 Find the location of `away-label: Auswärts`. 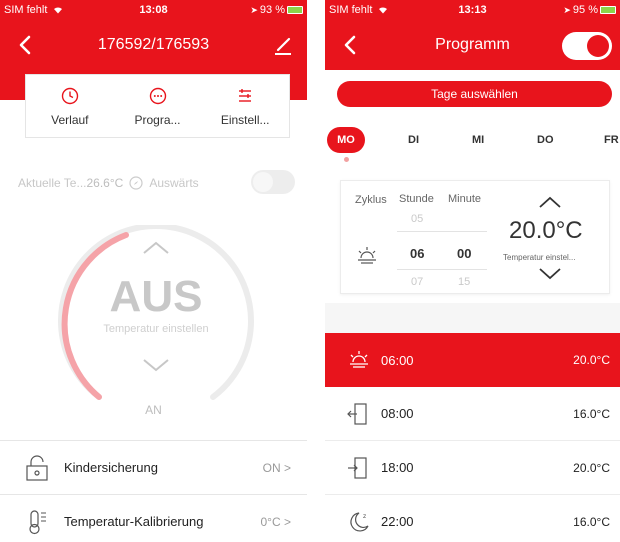

away-label: Auswärts is located at coordinates (174, 183).